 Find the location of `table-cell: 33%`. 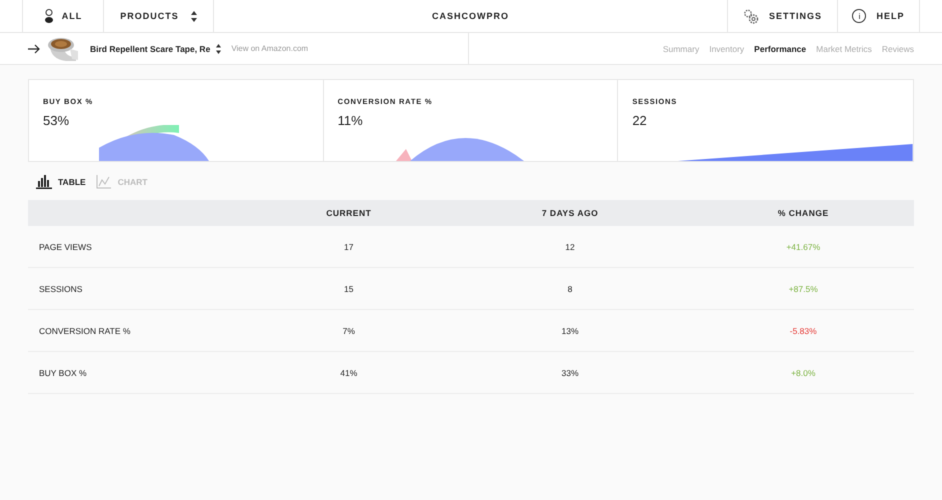

table-cell: 33% is located at coordinates (570, 373).